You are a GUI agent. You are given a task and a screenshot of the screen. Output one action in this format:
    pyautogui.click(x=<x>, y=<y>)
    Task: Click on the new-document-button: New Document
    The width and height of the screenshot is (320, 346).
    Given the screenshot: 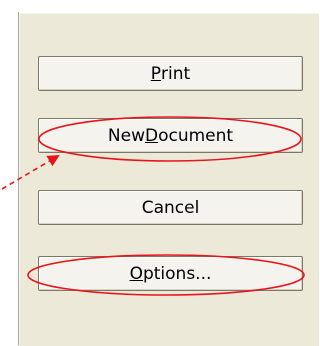 What is the action you would take?
    pyautogui.click(x=170, y=135)
    